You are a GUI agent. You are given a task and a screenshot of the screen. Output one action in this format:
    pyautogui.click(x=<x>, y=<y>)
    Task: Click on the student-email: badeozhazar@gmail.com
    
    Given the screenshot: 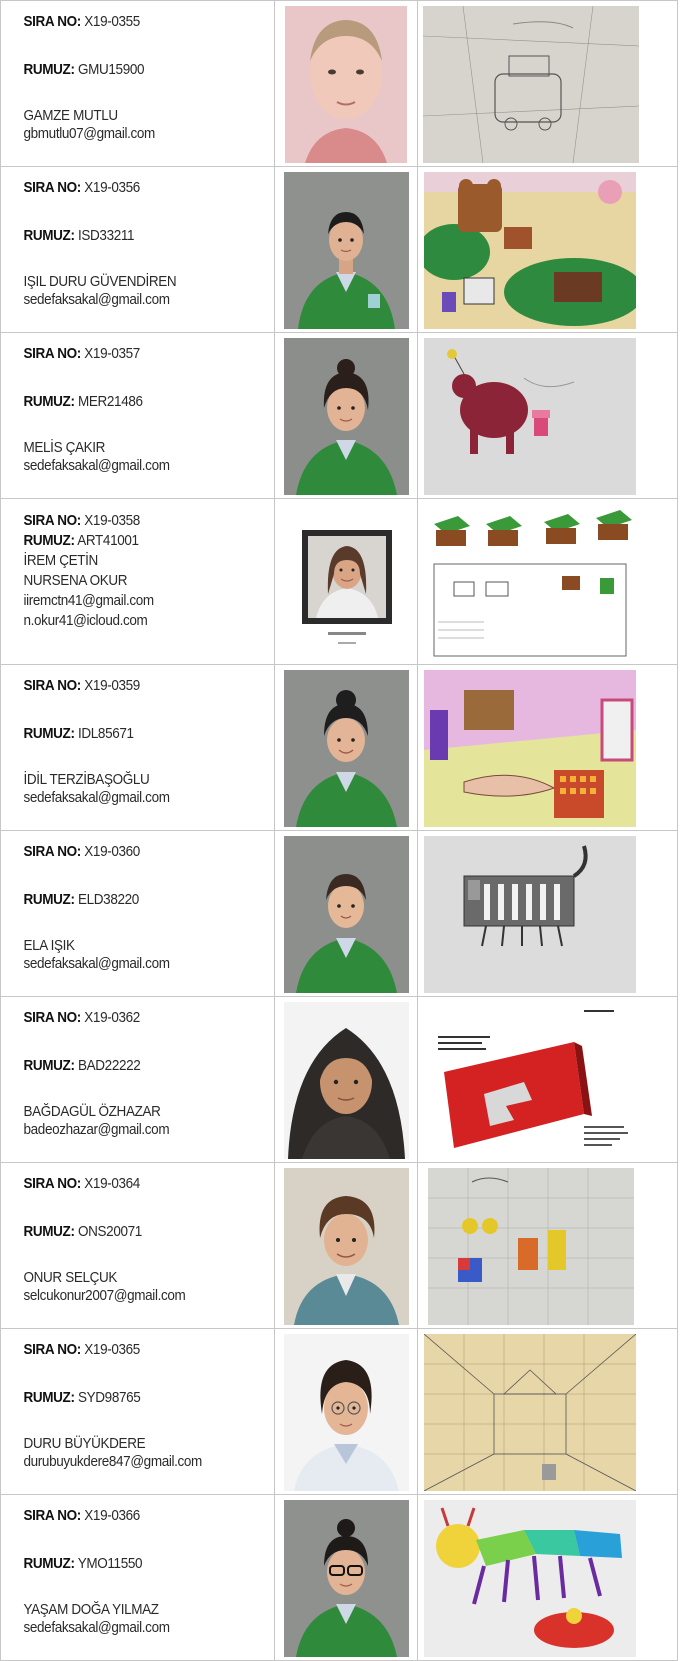 What is the action you would take?
    pyautogui.click(x=96, y=1129)
    